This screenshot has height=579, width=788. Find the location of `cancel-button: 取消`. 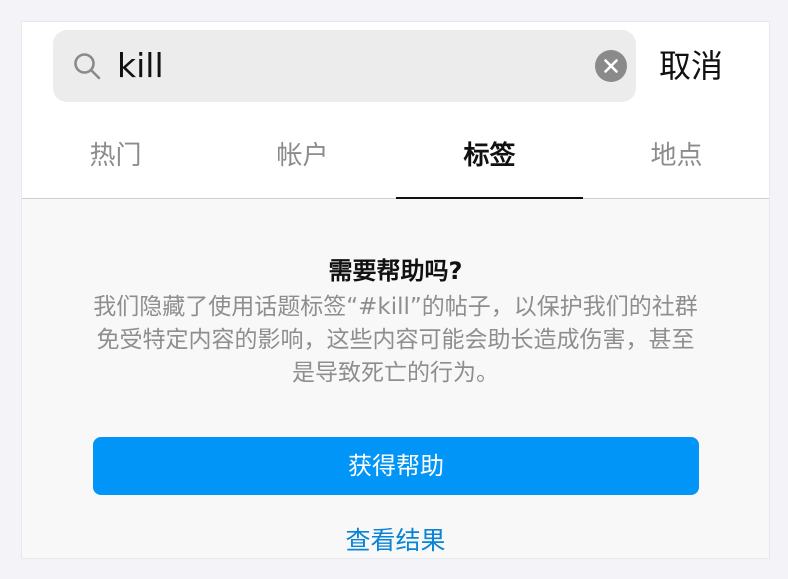

cancel-button: 取消 is located at coordinates (691, 66).